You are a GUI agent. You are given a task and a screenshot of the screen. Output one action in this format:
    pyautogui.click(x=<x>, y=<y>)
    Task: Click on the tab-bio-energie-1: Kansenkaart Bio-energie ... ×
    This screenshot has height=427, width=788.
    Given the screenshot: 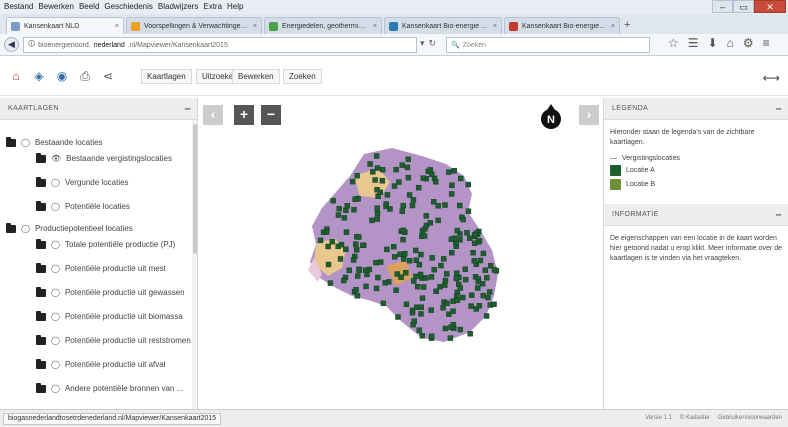 What is the action you would take?
    pyautogui.click(x=443, y=25)
    